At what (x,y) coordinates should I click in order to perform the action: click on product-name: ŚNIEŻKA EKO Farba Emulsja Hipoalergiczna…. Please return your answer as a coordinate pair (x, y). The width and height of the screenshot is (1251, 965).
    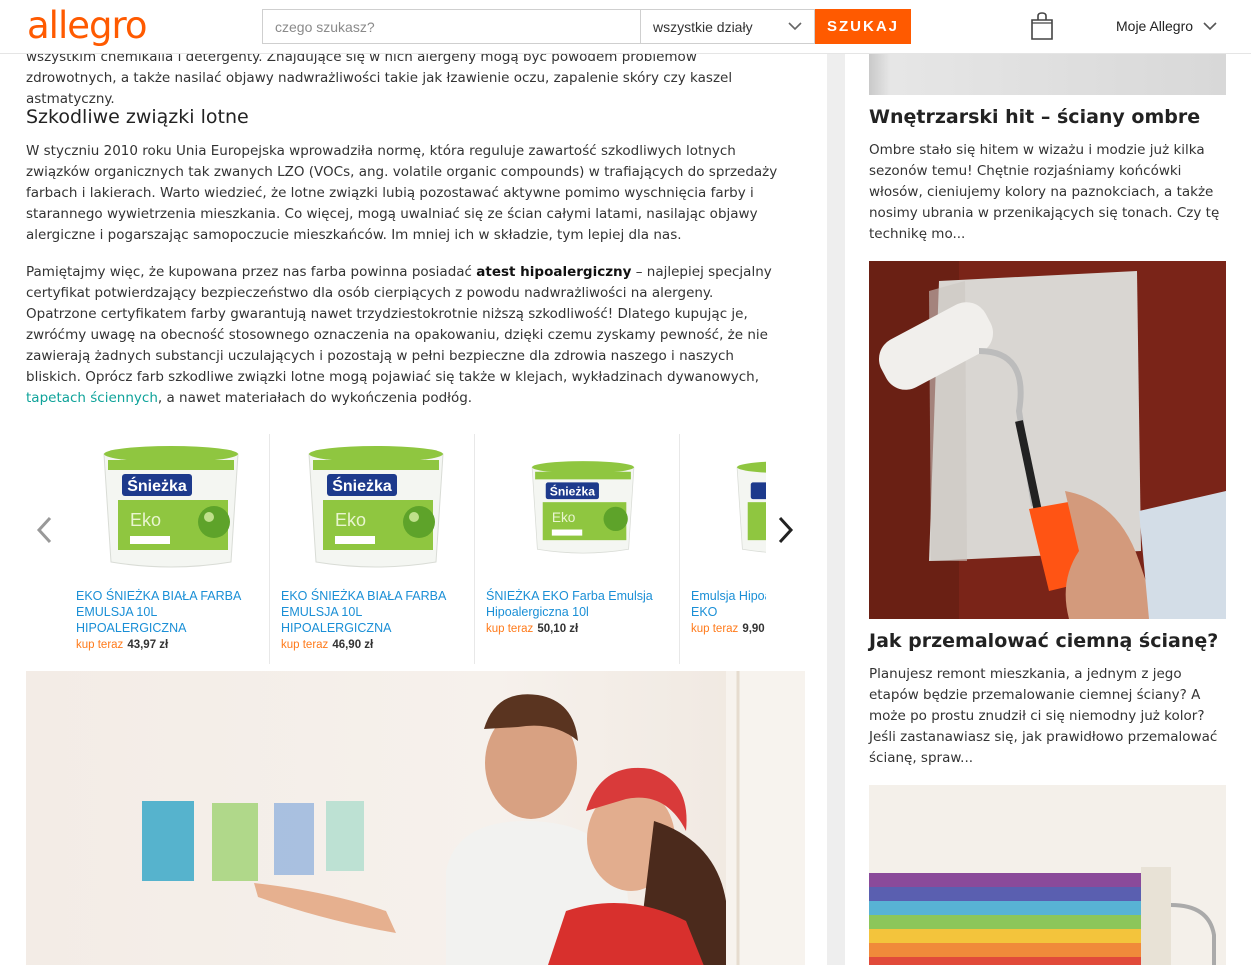
    Looking at the image, I should click on (577, 604).